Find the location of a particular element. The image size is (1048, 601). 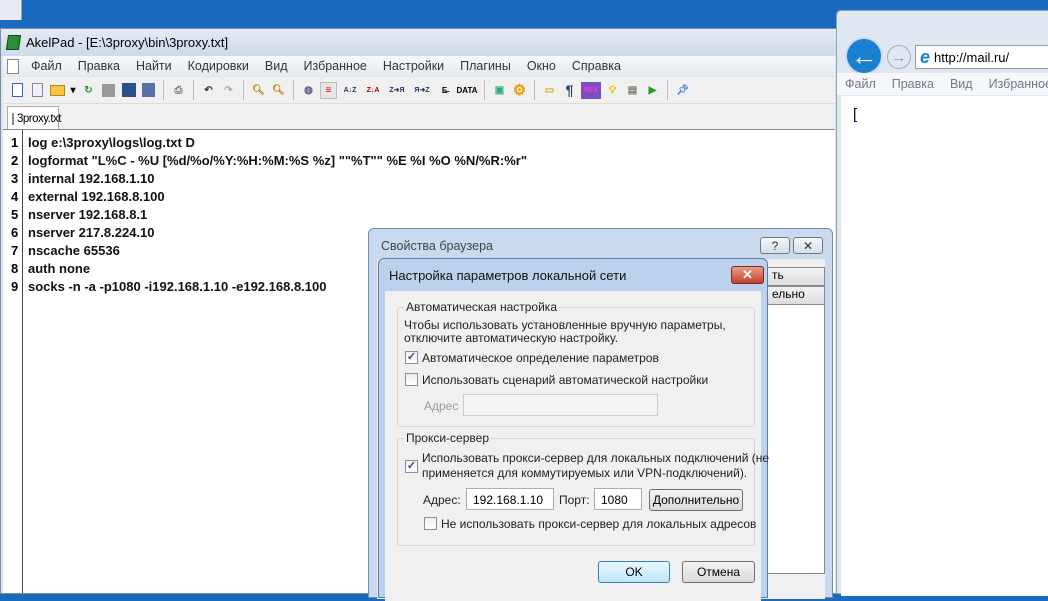

open-folder-icon is located at coordinates (57, 90).